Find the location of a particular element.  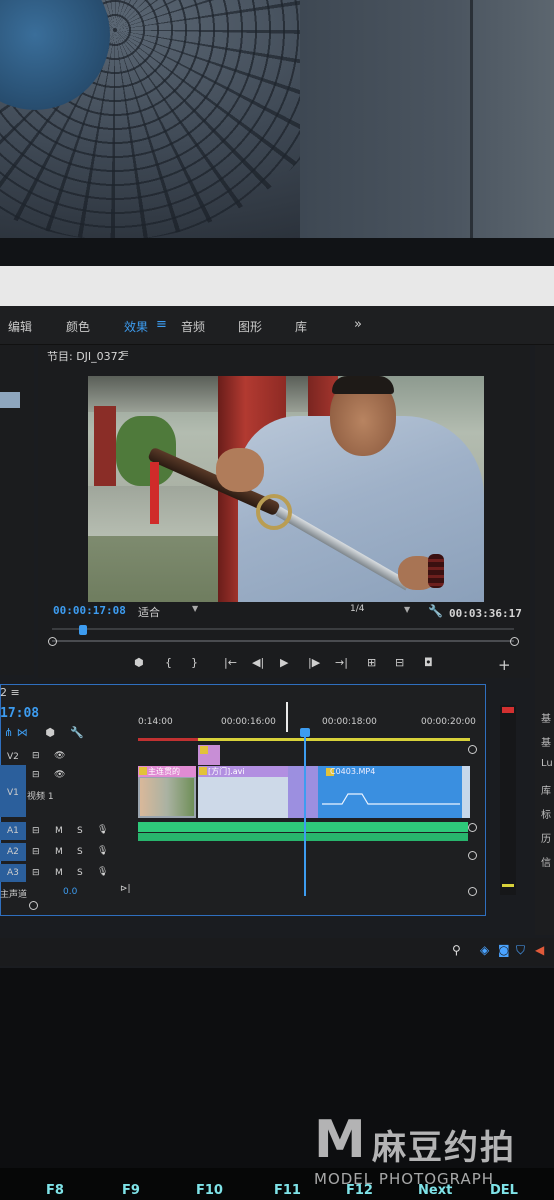

step-forward-icon: |▶ is located at coordinates (314, 662).